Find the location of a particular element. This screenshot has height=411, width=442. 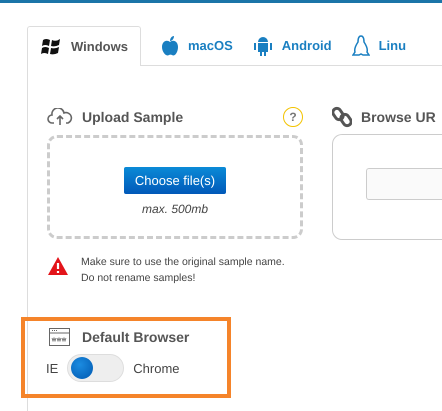

os-tab: Android is located at coordinates (282, 46).